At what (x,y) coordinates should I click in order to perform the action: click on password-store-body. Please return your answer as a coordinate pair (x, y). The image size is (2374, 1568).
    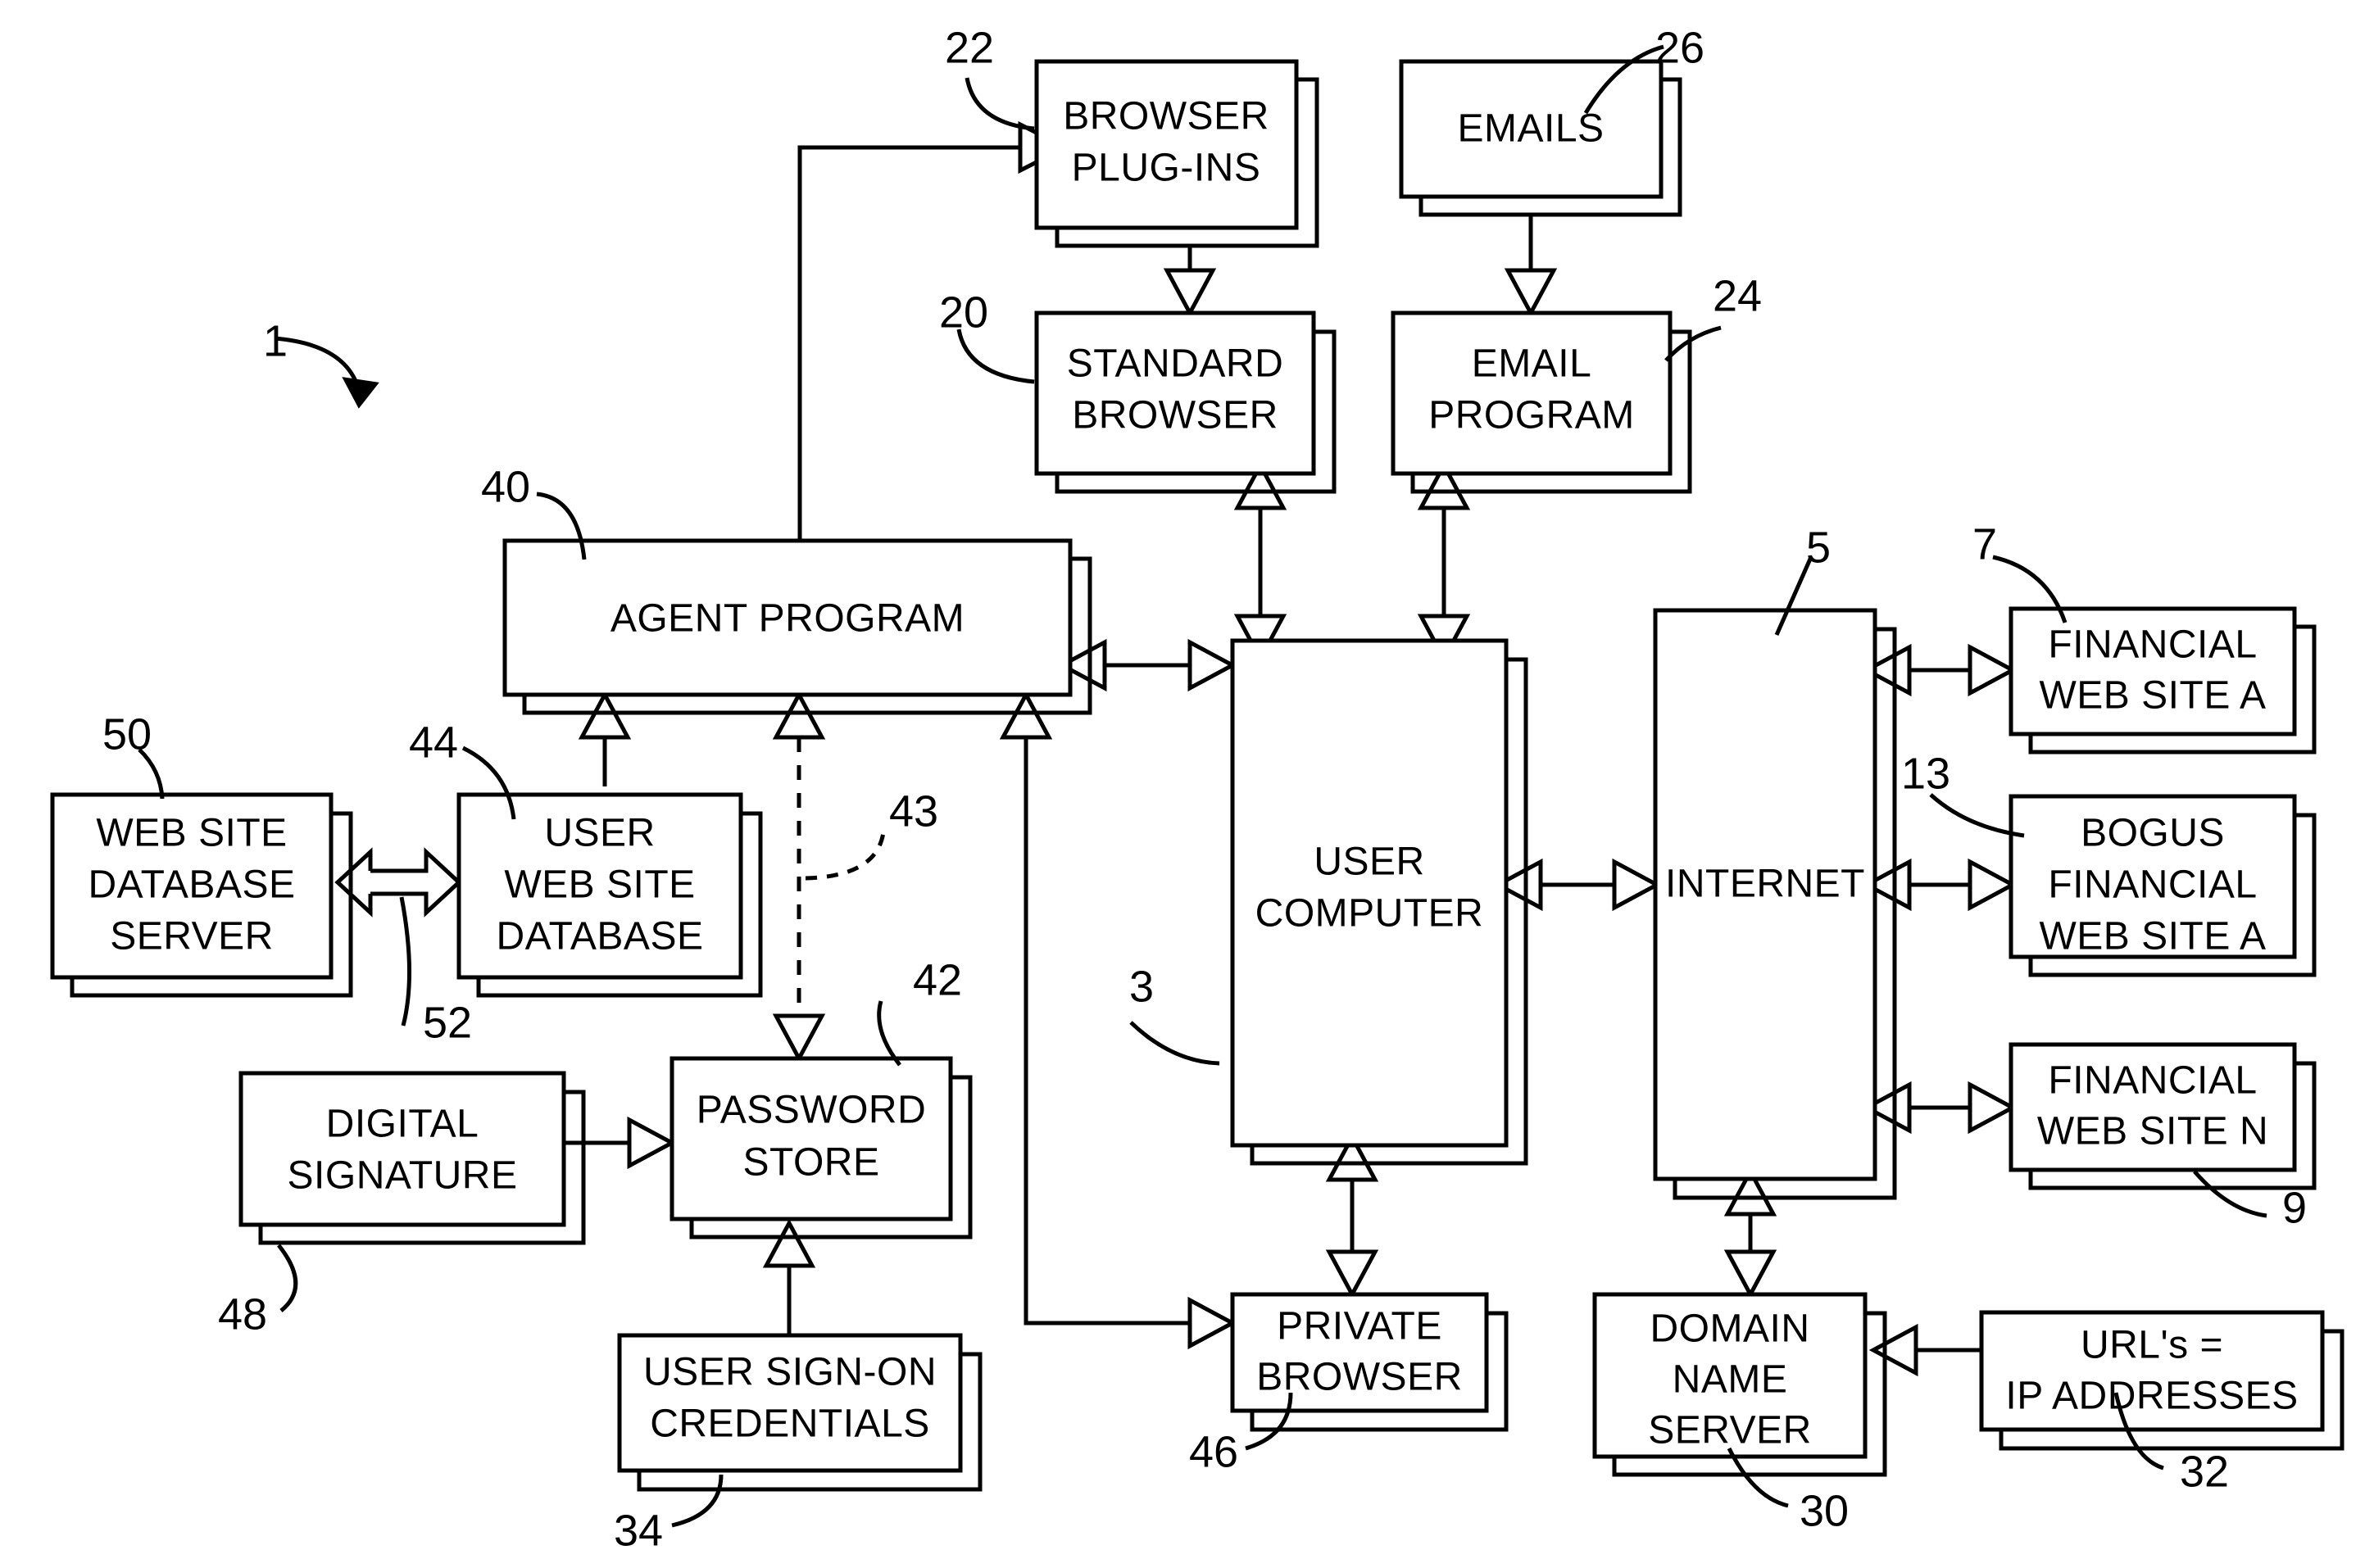
    Looking at the image, I should click on (811, 1138).